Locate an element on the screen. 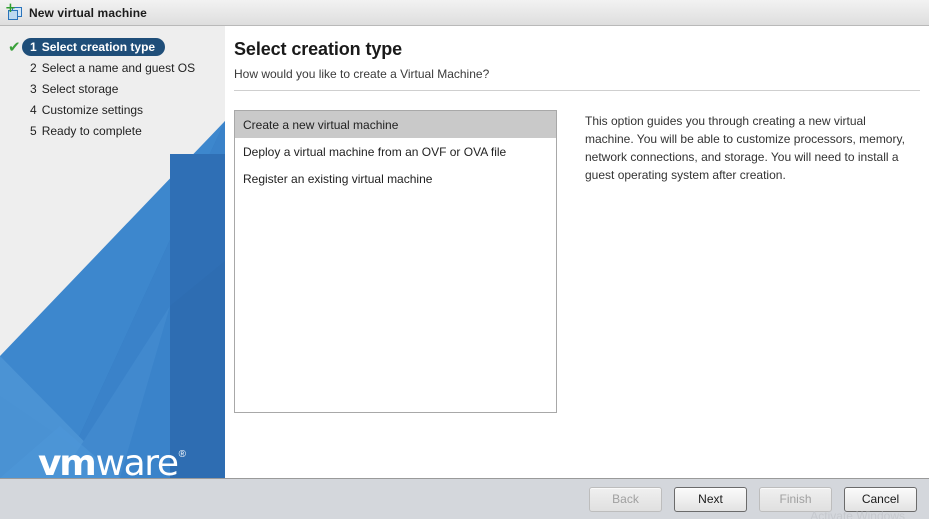 The image size is (929, 519). step-label: Select storage is located at coordinates (80, 89).